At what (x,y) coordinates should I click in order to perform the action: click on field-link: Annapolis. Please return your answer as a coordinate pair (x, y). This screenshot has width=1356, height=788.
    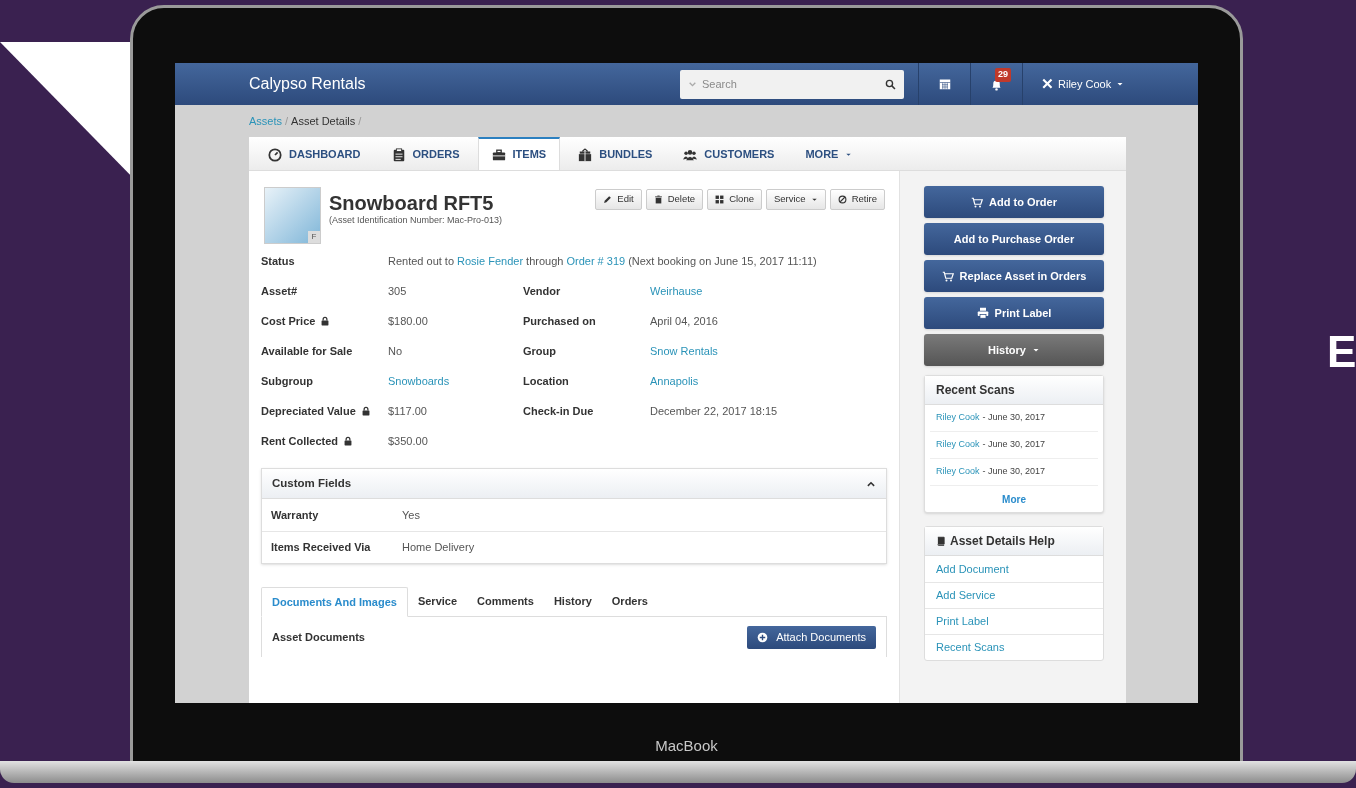
    Looking at the image, I should click on (717, 381).